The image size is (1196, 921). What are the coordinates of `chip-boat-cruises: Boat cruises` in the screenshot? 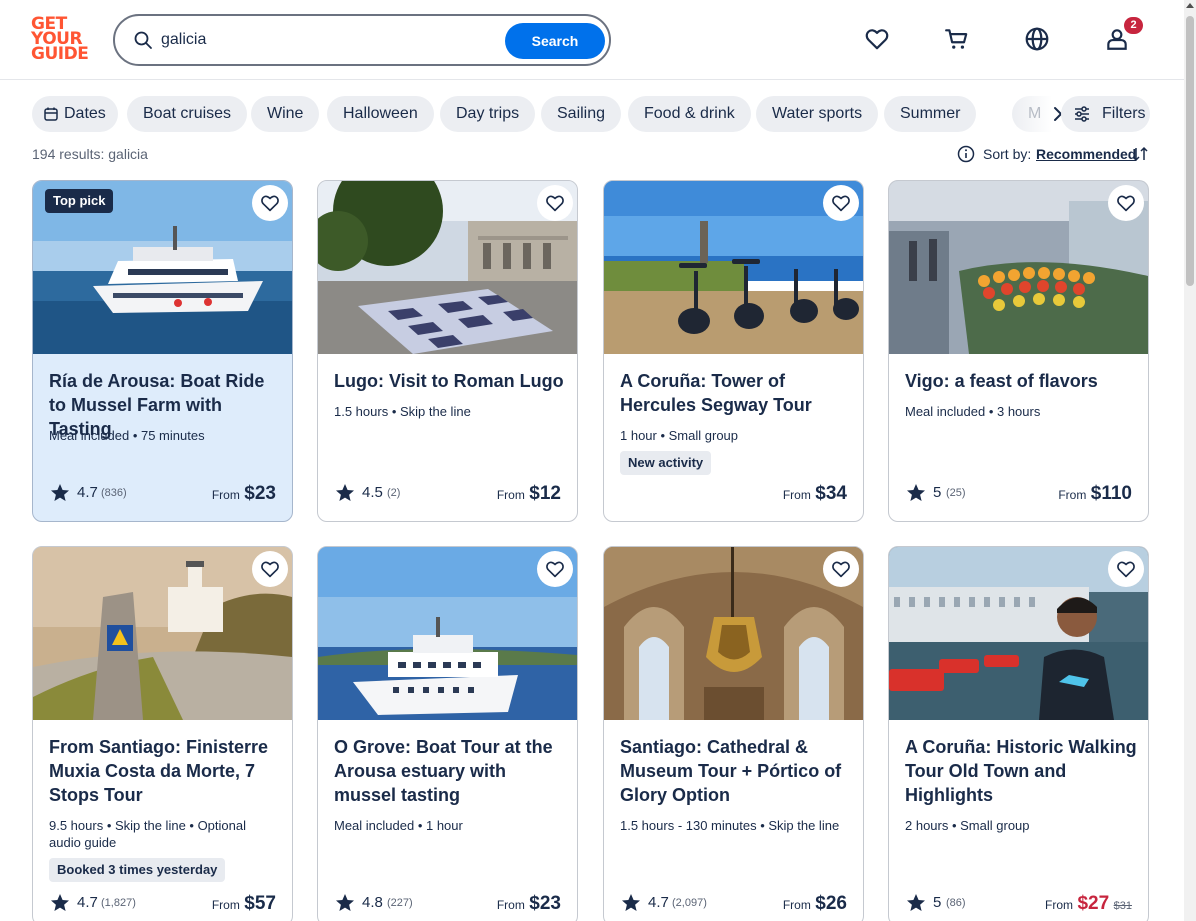 It's located at (187, 114).